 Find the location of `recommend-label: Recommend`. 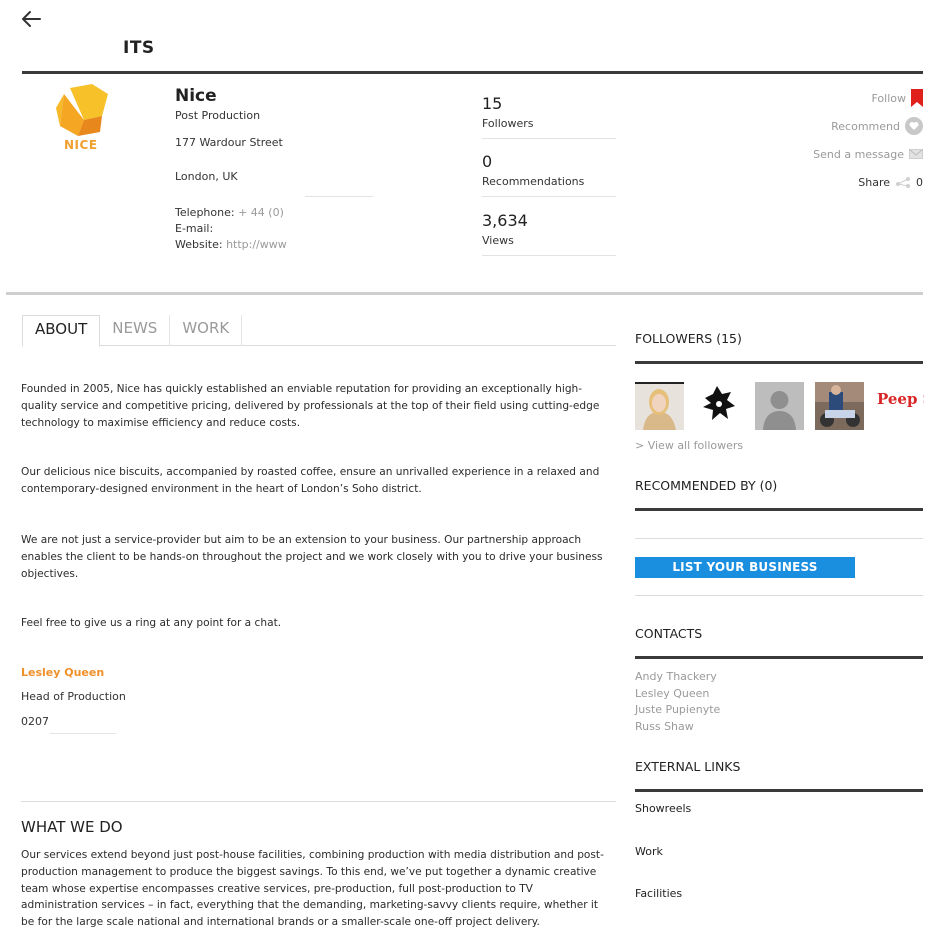

recommend-label: Recommend is located at coordinates (865, 126).